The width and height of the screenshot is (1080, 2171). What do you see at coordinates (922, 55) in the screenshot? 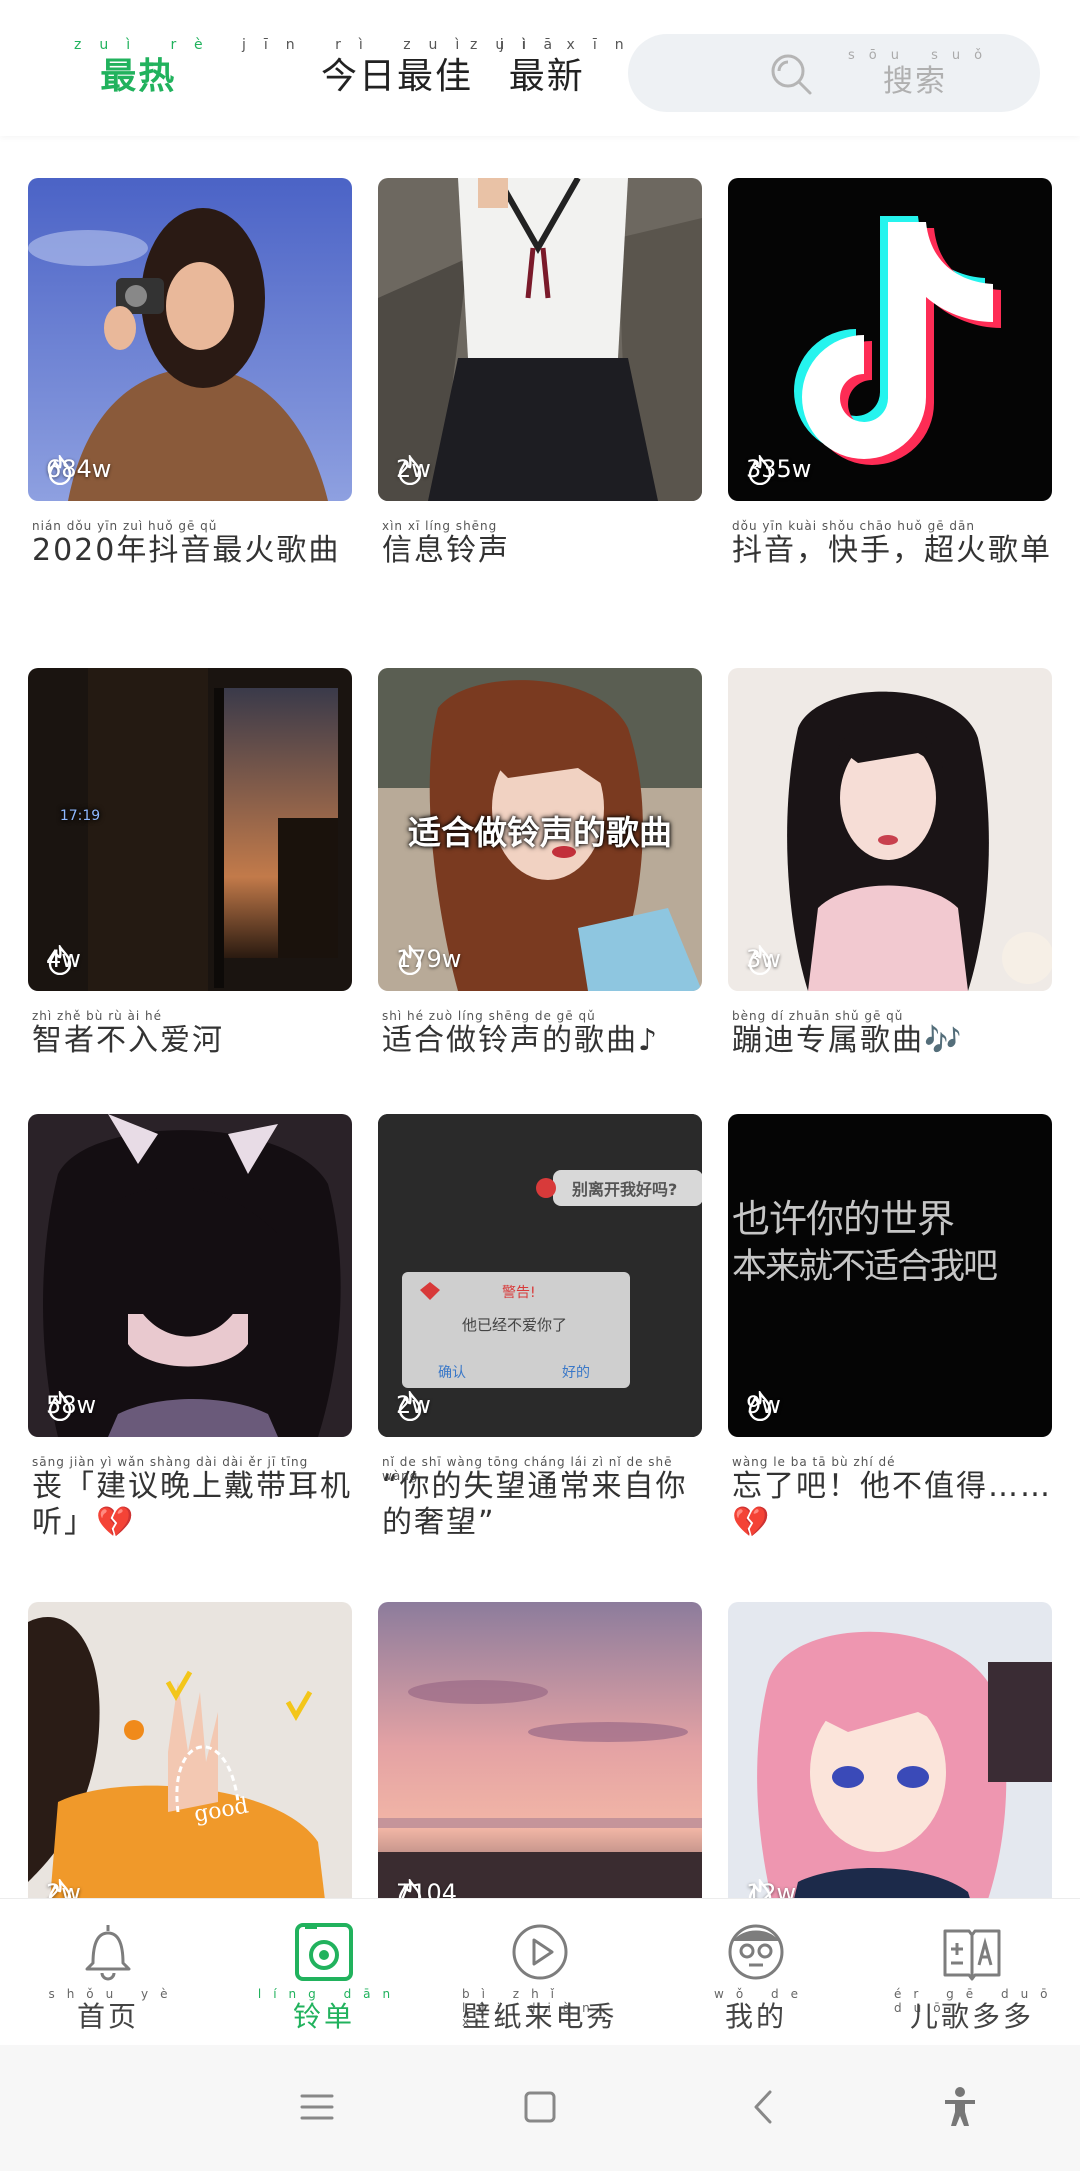
I see `search-pinyin: sōu suǒ` at bounding box center [922, 55].